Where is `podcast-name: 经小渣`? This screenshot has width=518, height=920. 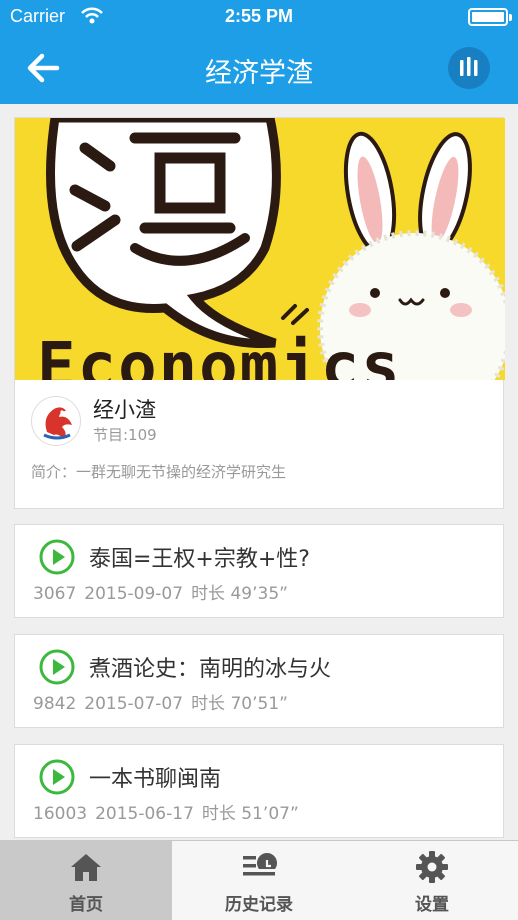 podcast-name: 经小渣 is located at coordinates (124, 410).